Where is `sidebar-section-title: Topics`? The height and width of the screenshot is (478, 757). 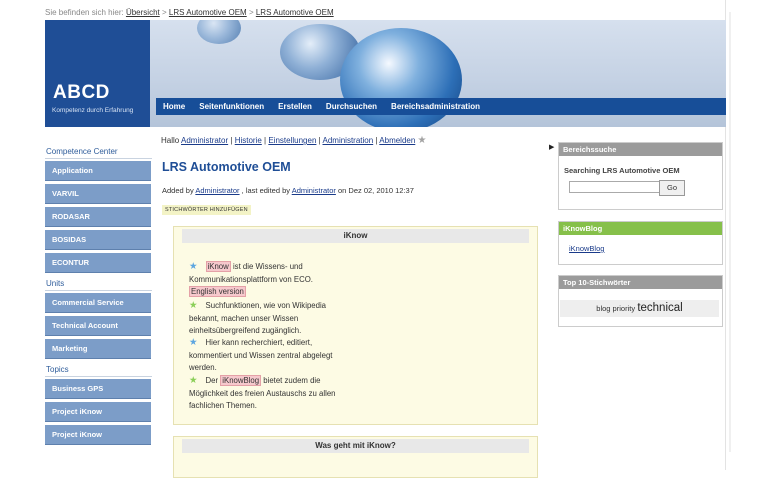
sidebar-section-title: Topics is located at coordinates (98, 369).